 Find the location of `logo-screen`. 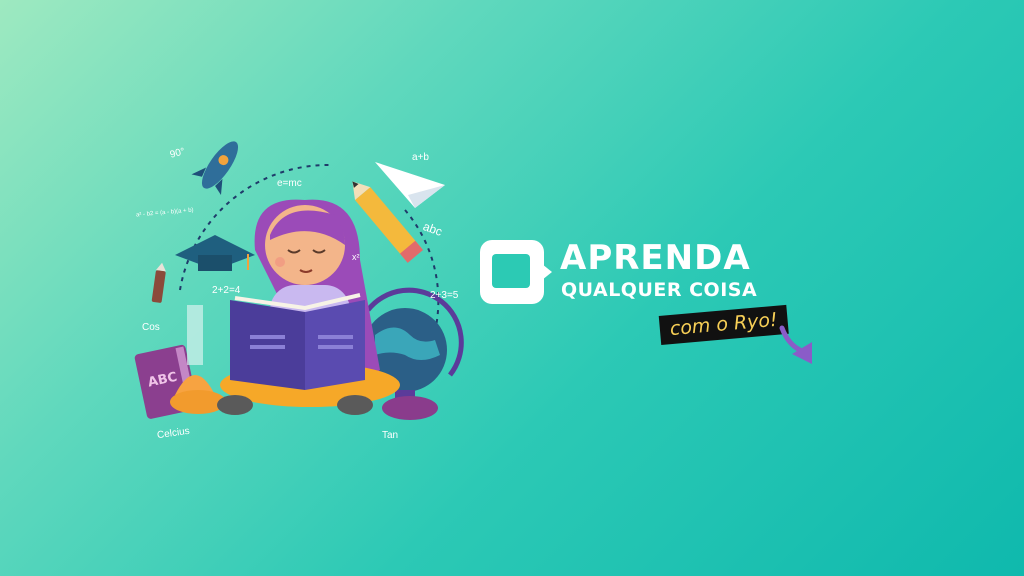

logo-screen is located at coordinates (511, 271).